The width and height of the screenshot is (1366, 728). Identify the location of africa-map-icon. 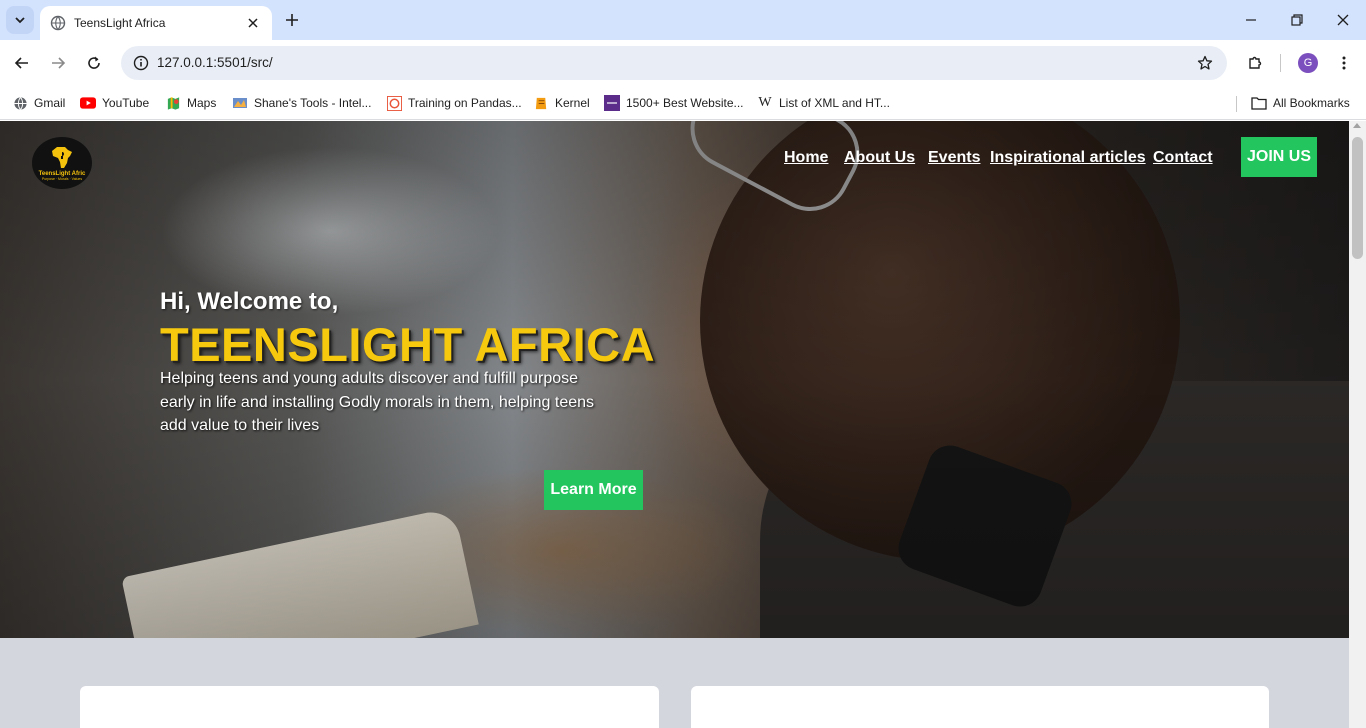
(62, 157).